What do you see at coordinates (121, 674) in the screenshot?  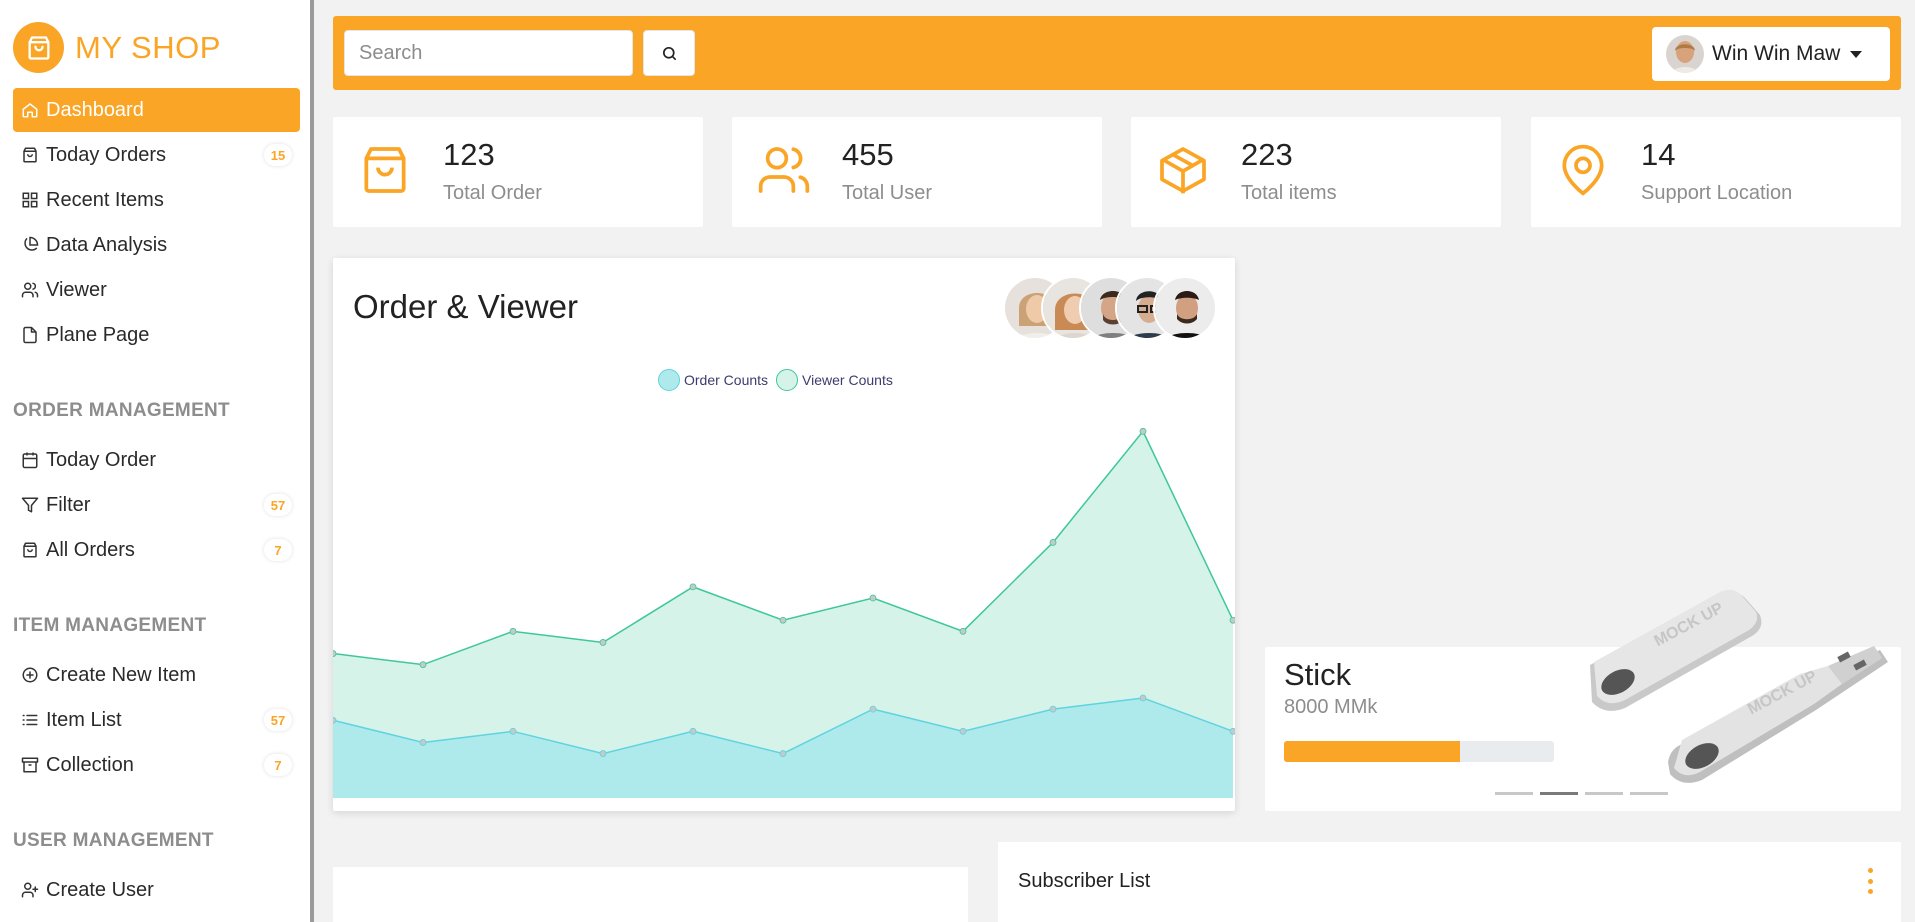 I see `sidebar-item-label: Create New Item` at bounding box center [121, 674].